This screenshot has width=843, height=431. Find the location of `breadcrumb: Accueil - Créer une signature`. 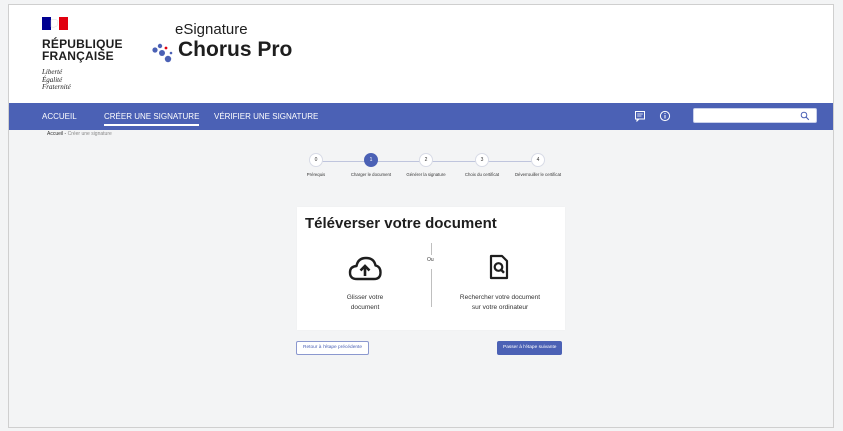

breadcrumb: Accueil - Créer une signature is located at coordinates (79, 134).